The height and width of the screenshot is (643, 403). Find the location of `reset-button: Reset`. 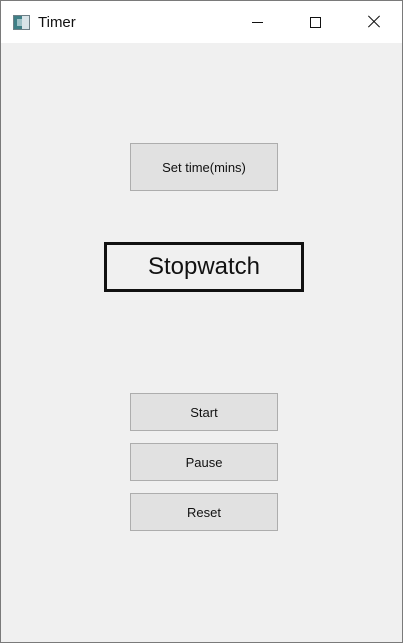

reset-button: Reset is located at coordinates (204, 512).